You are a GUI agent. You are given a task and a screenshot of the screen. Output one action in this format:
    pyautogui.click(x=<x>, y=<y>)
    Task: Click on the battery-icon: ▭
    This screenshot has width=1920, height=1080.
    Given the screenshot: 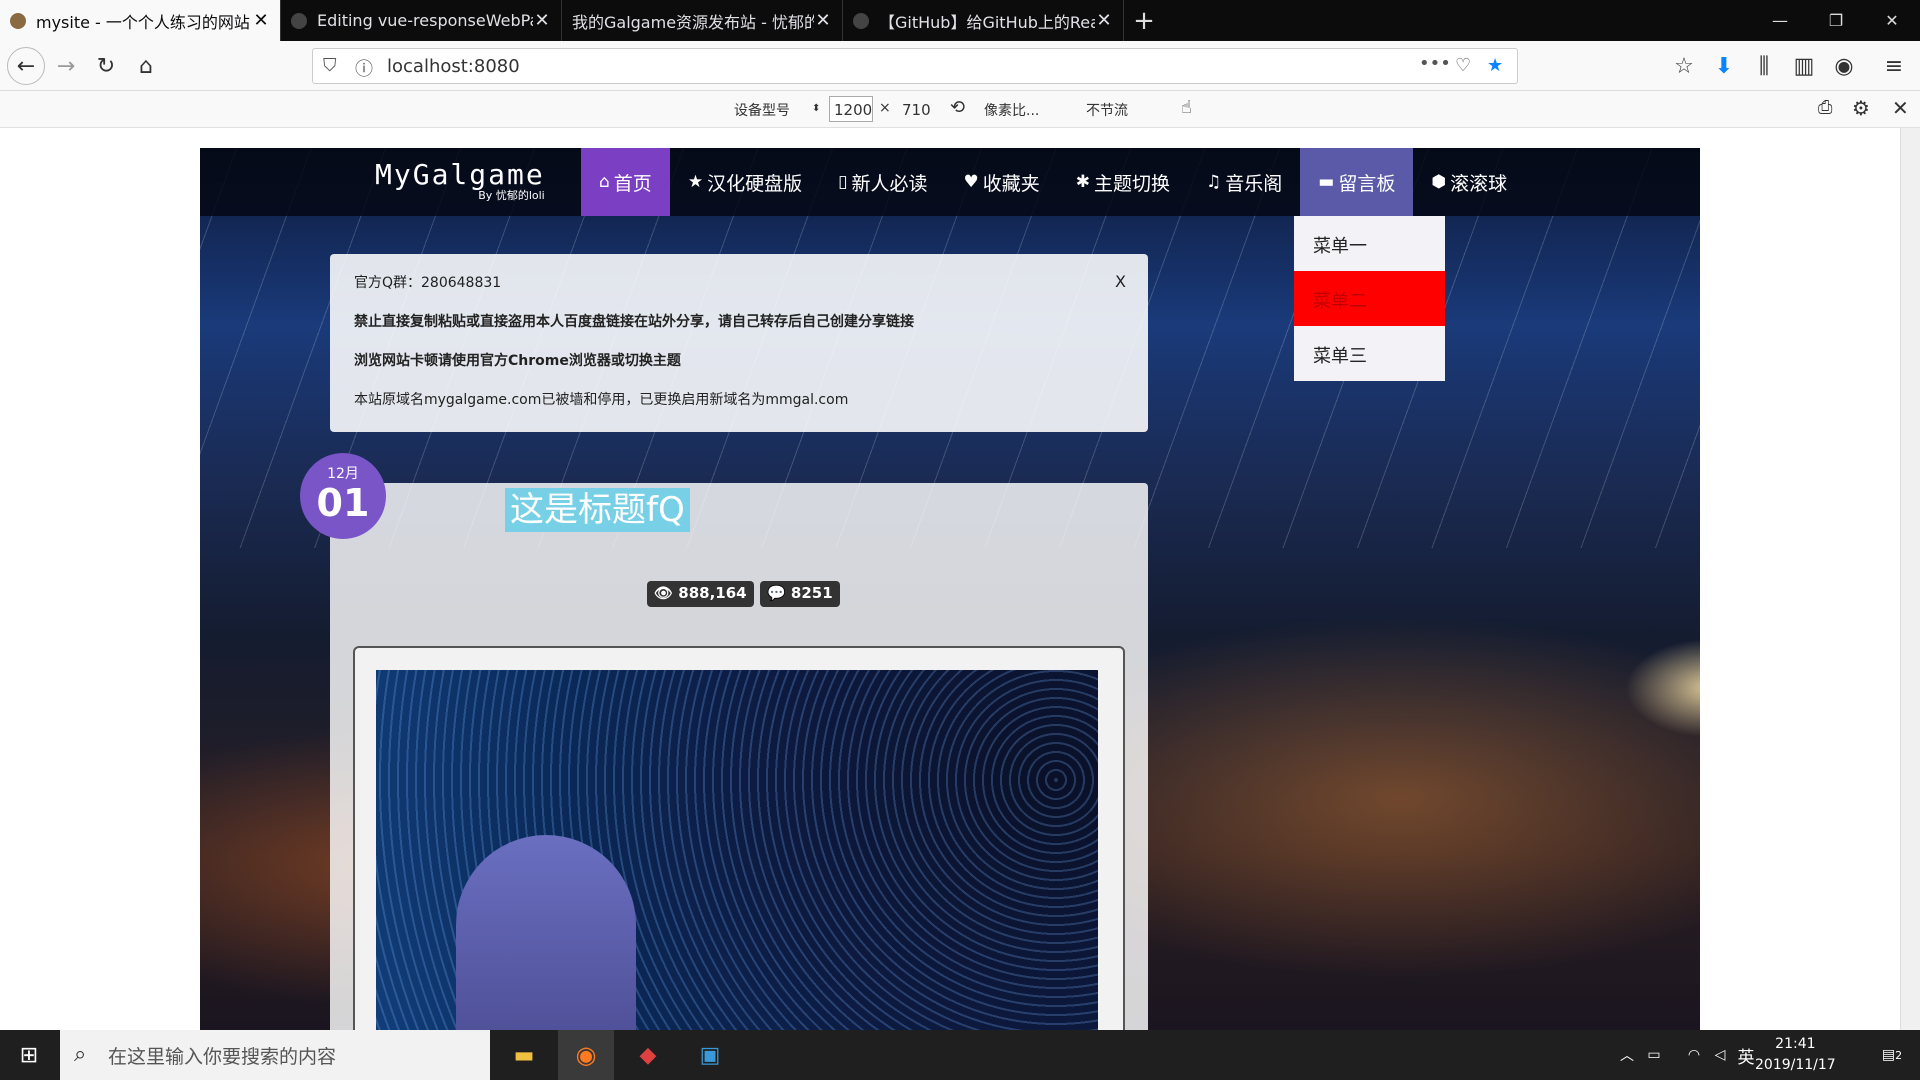 What is the action you would take?
    pyautogui.click(x=1654, y=1055)
    